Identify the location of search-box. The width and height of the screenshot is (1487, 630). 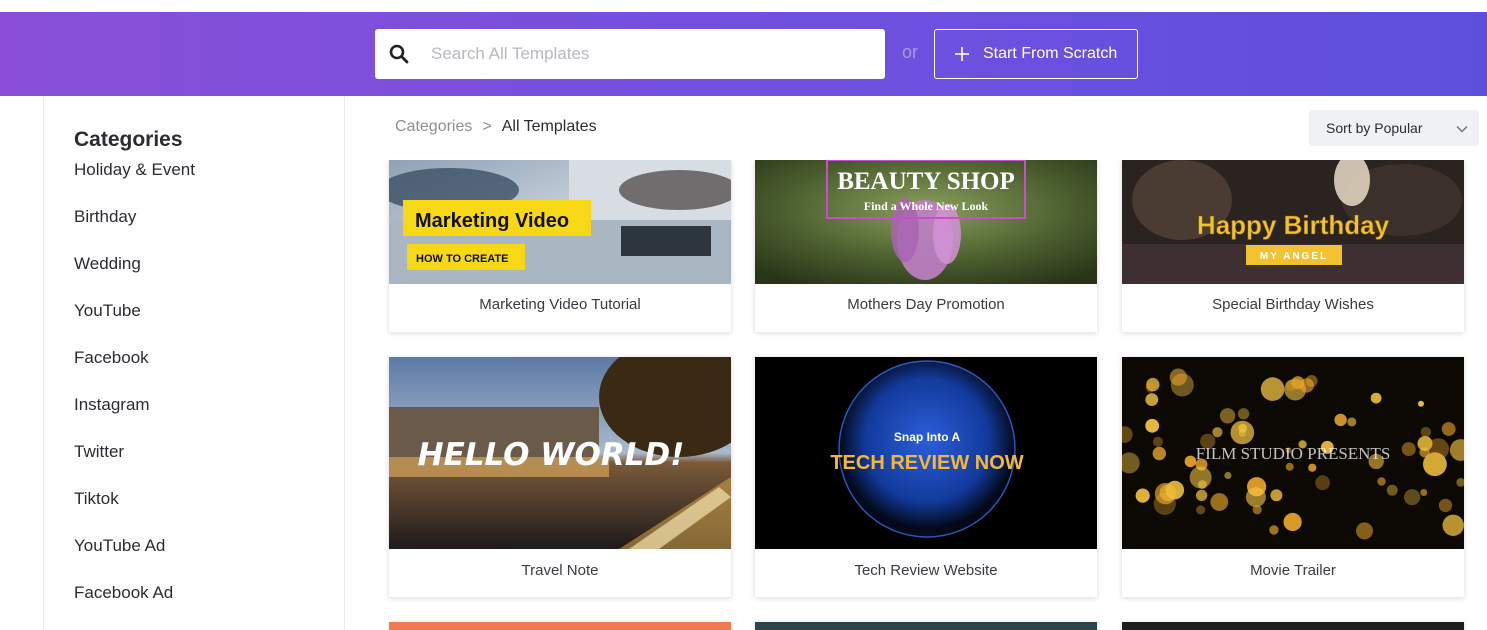
(630, 54).